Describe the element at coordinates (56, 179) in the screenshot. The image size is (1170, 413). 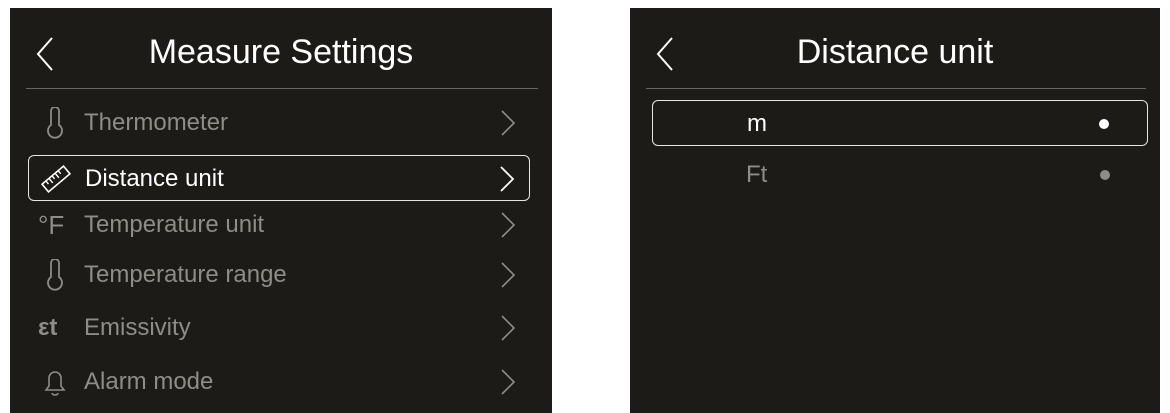
I see `ruler-icon` at that location.